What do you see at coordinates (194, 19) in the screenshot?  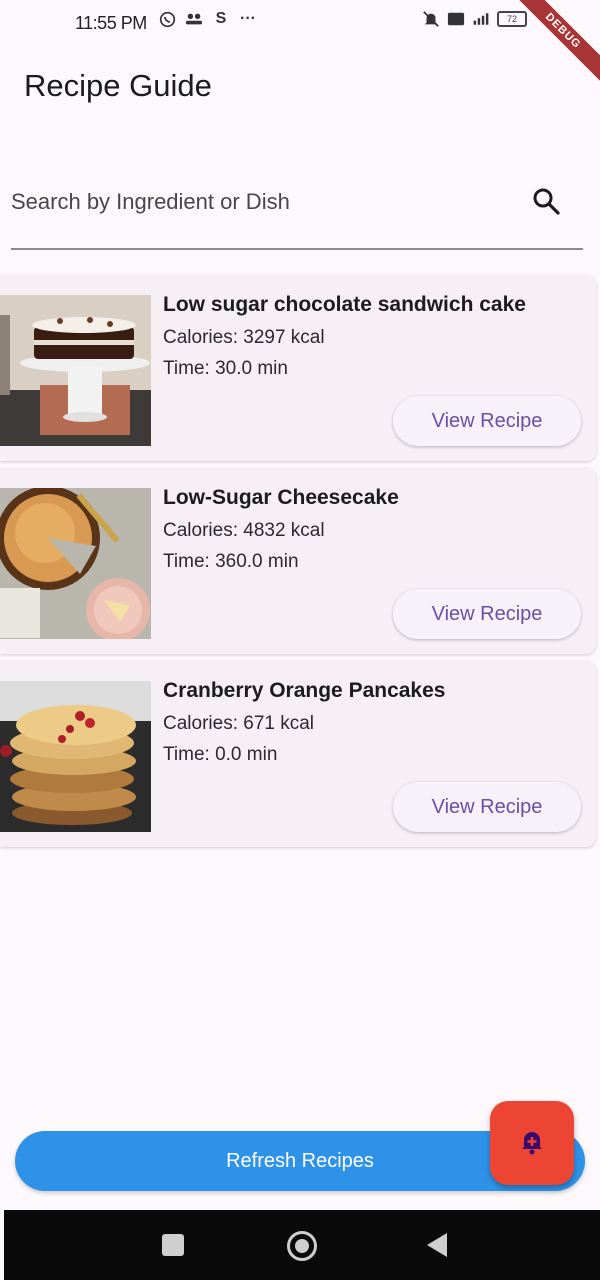 I see `group-icon` at bounding box center [194, 19].